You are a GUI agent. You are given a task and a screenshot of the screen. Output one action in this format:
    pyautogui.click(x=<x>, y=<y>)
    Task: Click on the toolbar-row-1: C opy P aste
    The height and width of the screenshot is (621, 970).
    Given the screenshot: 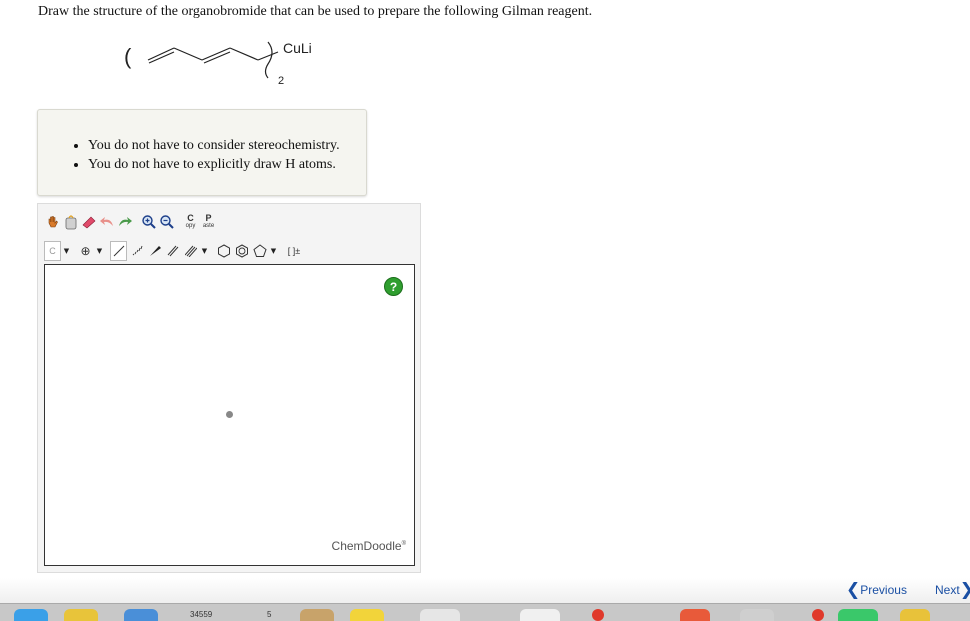 What is the action you would take?
    pyautogui.click(x=131, y=222)
    